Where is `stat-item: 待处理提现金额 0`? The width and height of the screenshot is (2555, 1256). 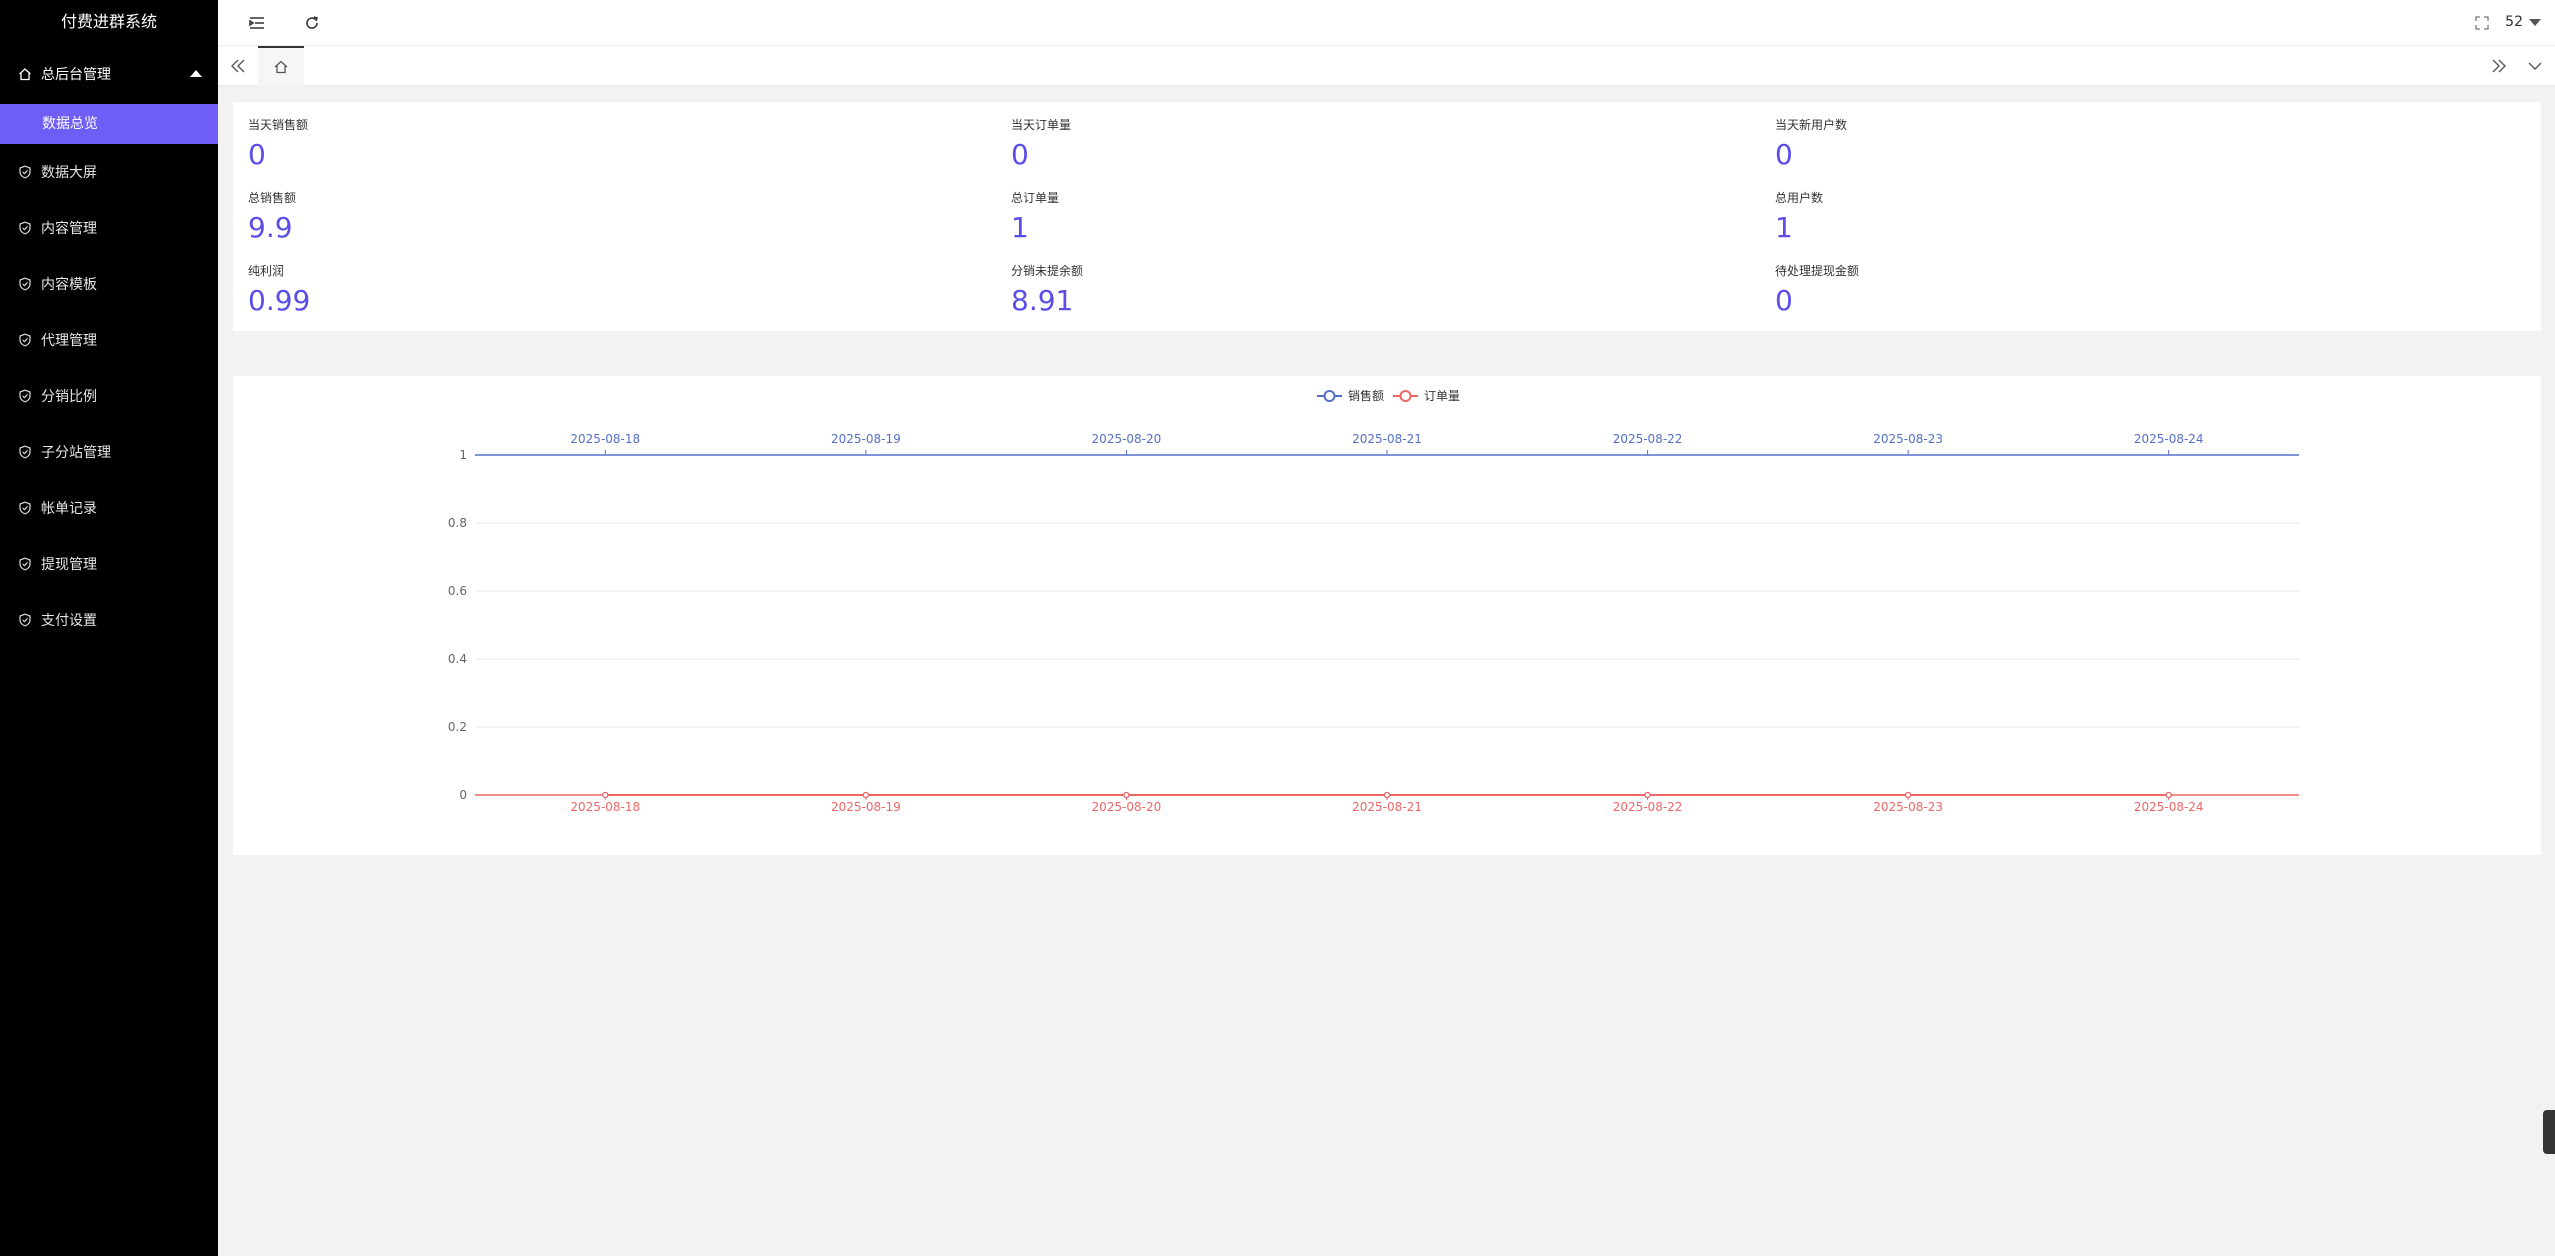 stat-item: 待处理提现金额 0 is located at coordinates (1817, 289).